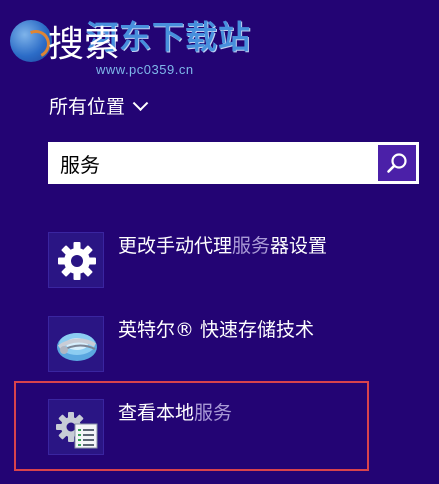 This screenshot has height=484, width=439. Describe the element at coordinates (129, 44) in the screenshot. I see `watermark: 河东下载站 www.pc0359.cn` at that location.